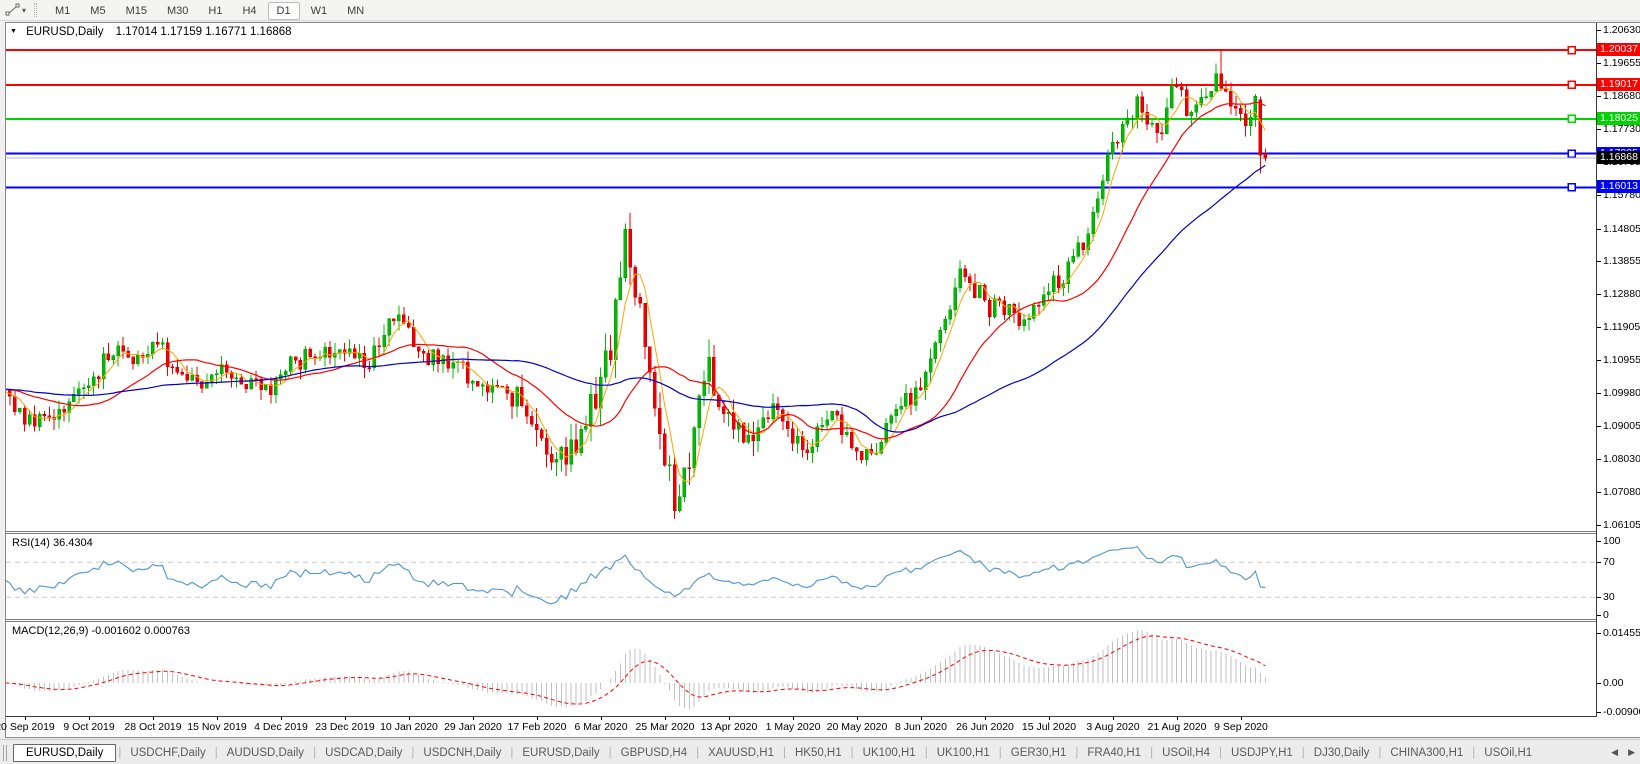 Image resolution: width=1640 pixels, height=764 pixels. I want to click on price-axis-tick-label: 1.14805, so click(1621, 228).